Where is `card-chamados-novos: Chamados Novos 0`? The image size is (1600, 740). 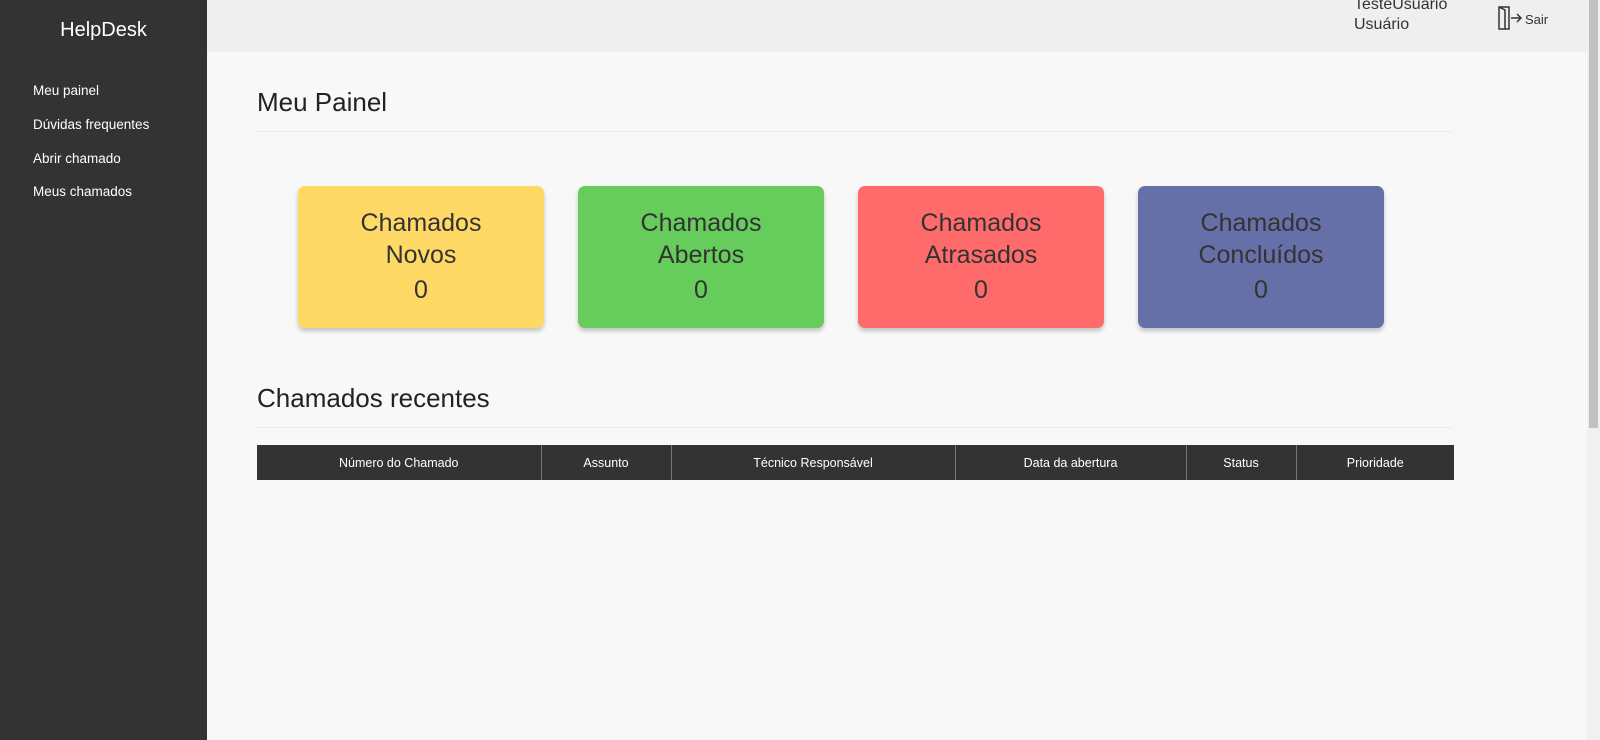 card-chamados-novos: Chamados Novos 0 is located at coordinates (421, 257).